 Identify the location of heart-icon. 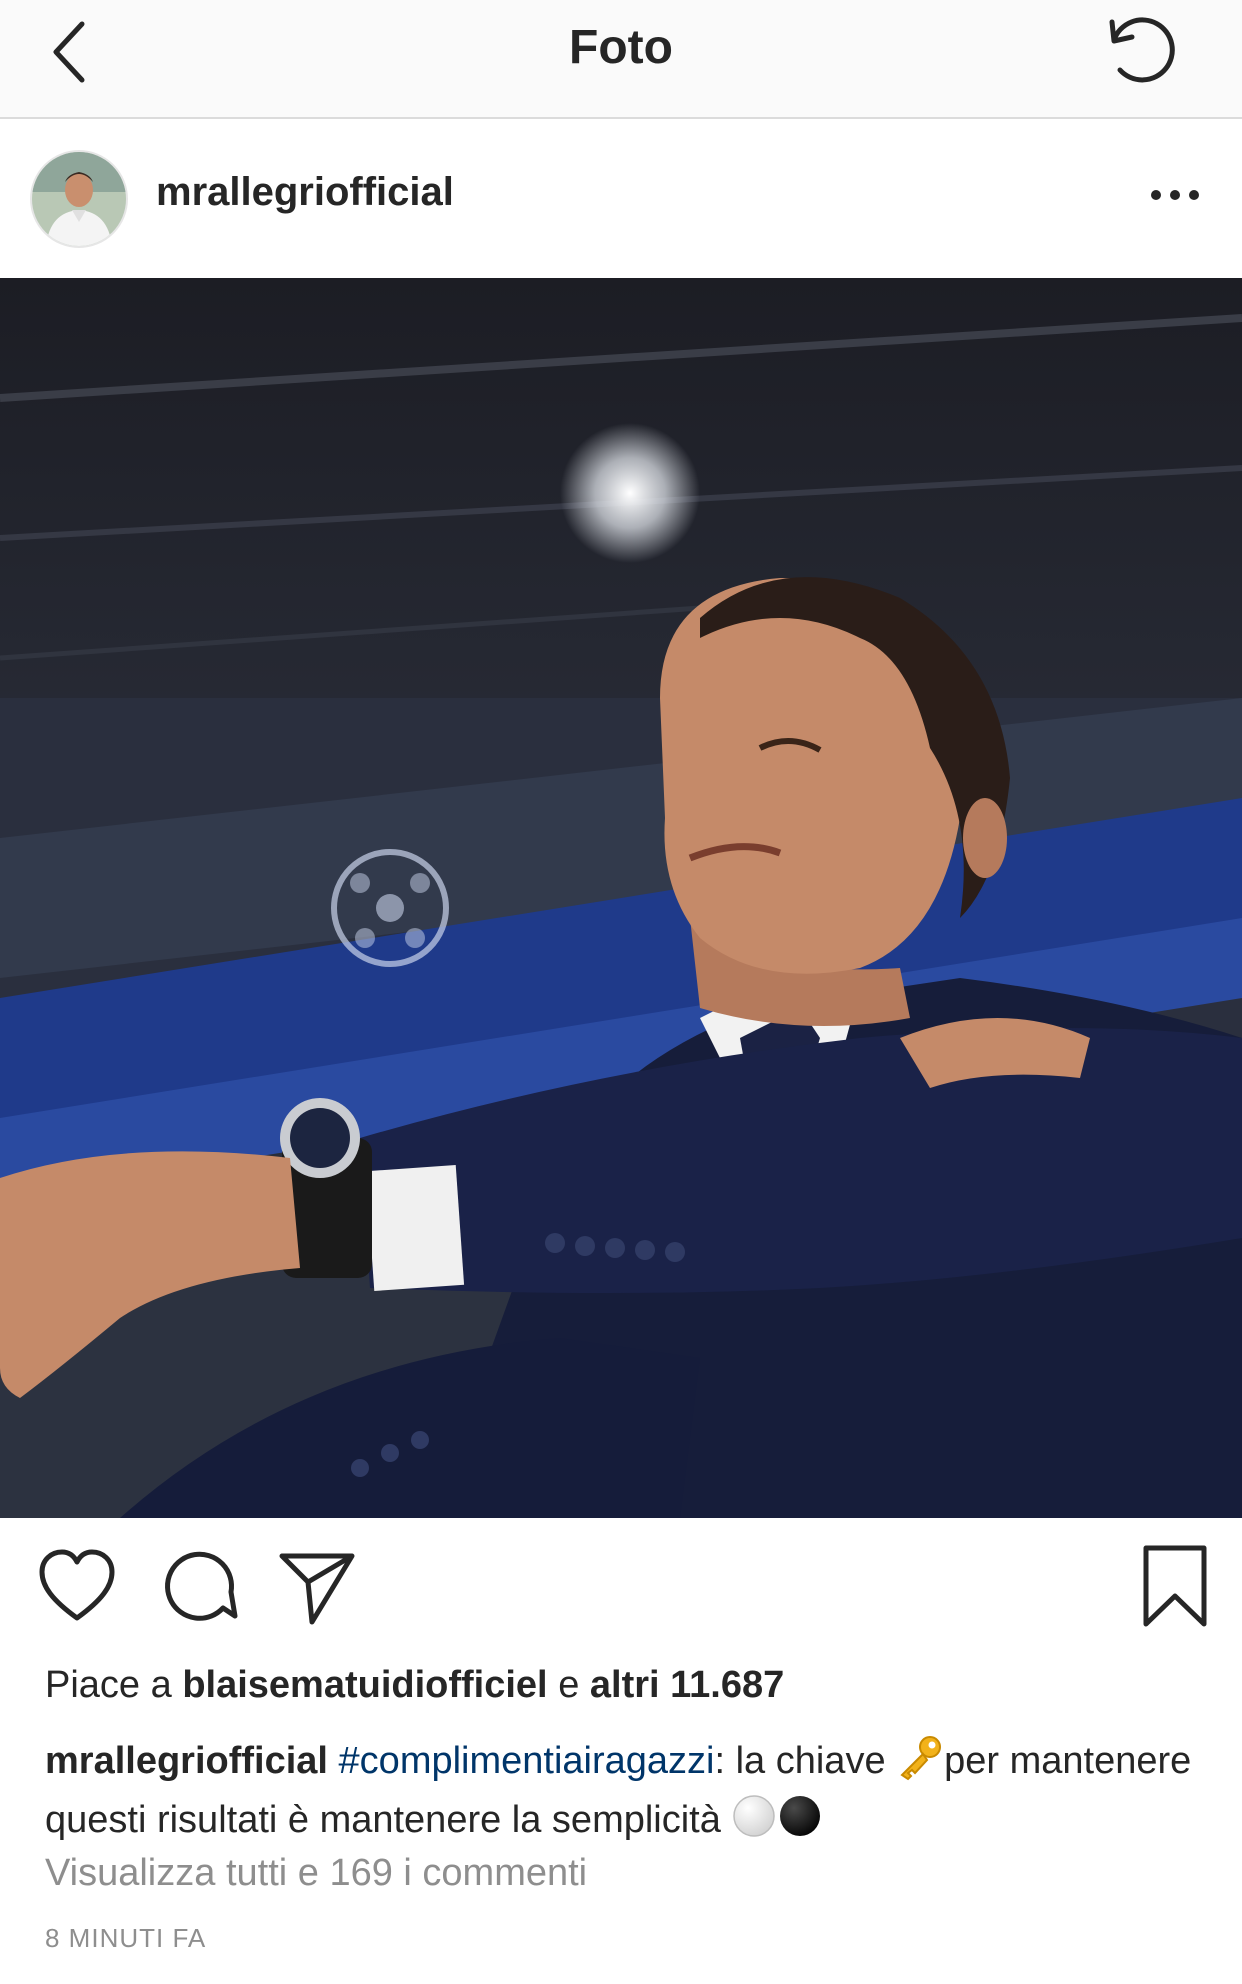
(77, 1585).